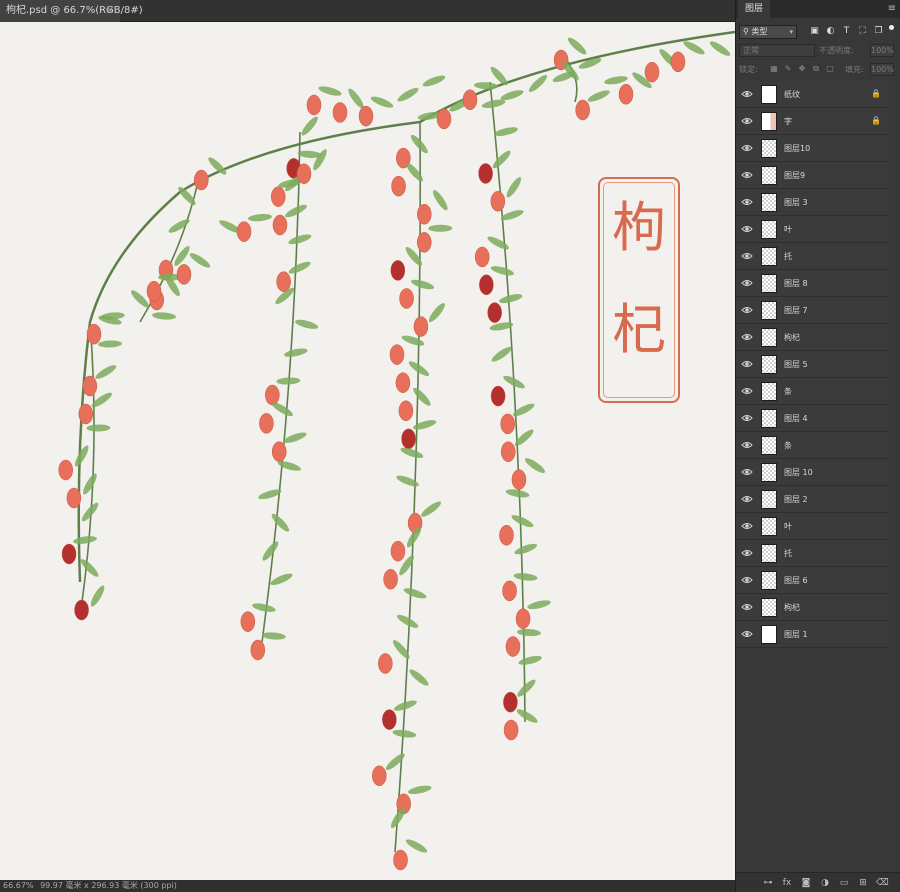 The height and width of the screenshot is (892, 900). I want to click on tab-layers: 图层, so click(754, 9).